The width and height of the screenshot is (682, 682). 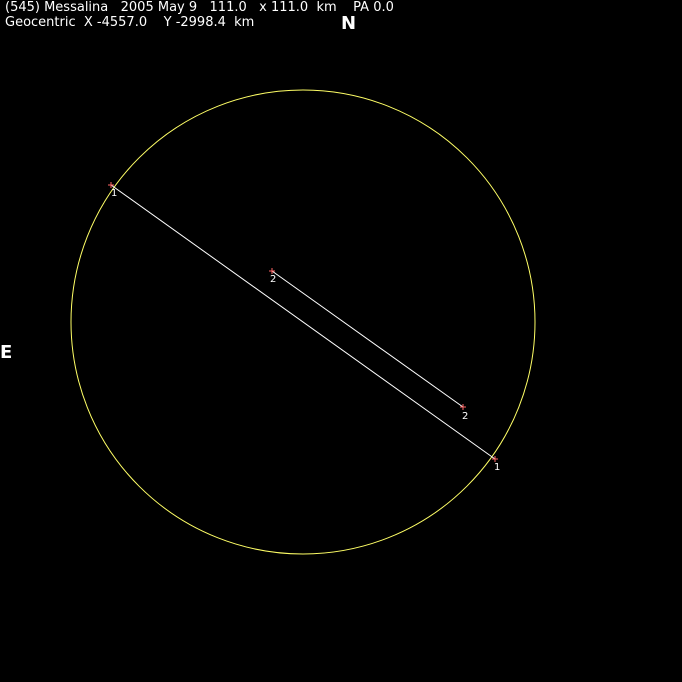 I want to click on chord-1-end-label: 1, so click(x=497, y=467).